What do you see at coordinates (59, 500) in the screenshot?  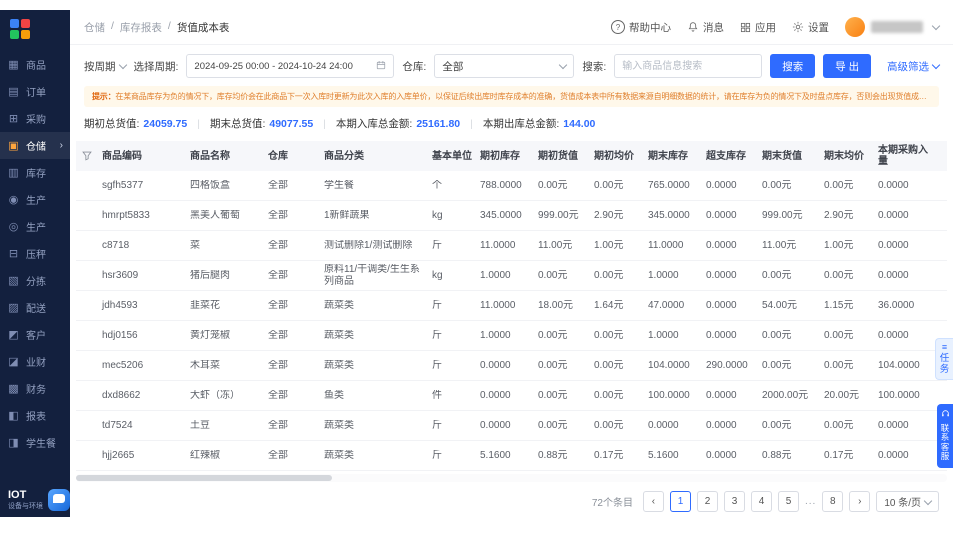 I see `iot-chat-icon` at bounding box center [59, 500].